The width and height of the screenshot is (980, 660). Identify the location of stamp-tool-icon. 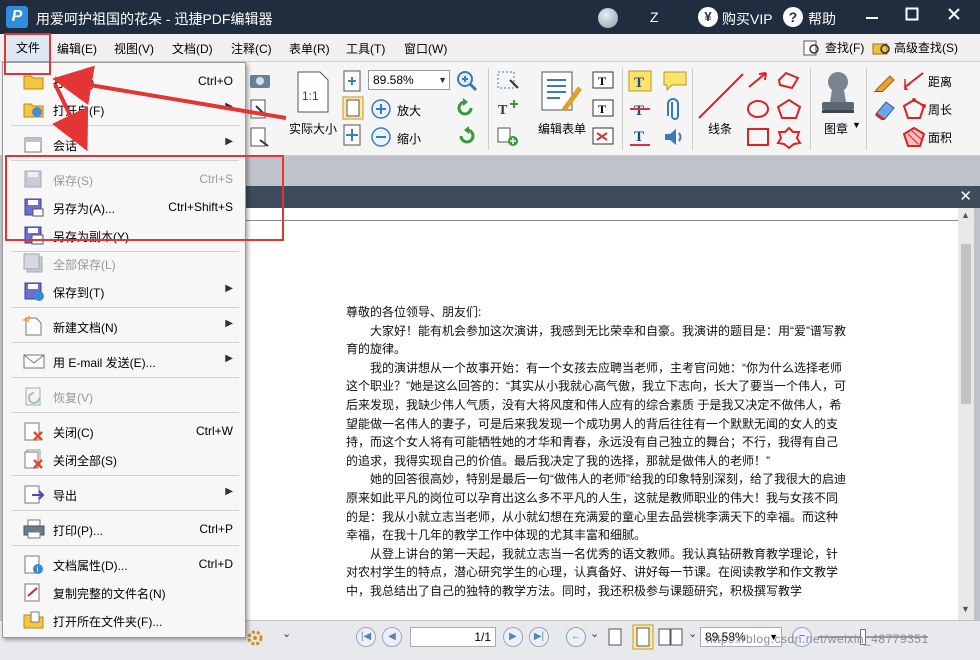
(838, 94).